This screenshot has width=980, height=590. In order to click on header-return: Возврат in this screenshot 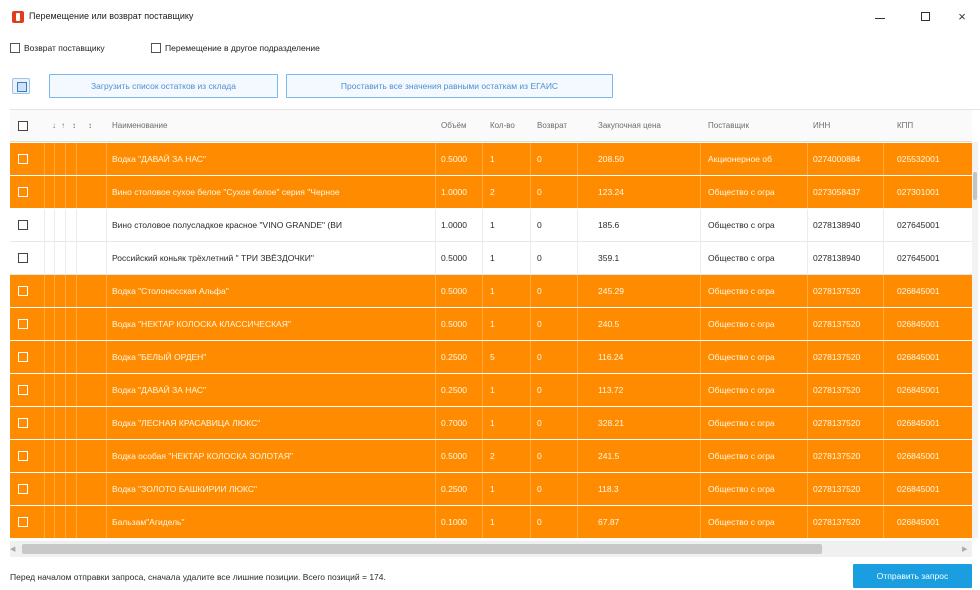, I will do `click(557, 125)`.